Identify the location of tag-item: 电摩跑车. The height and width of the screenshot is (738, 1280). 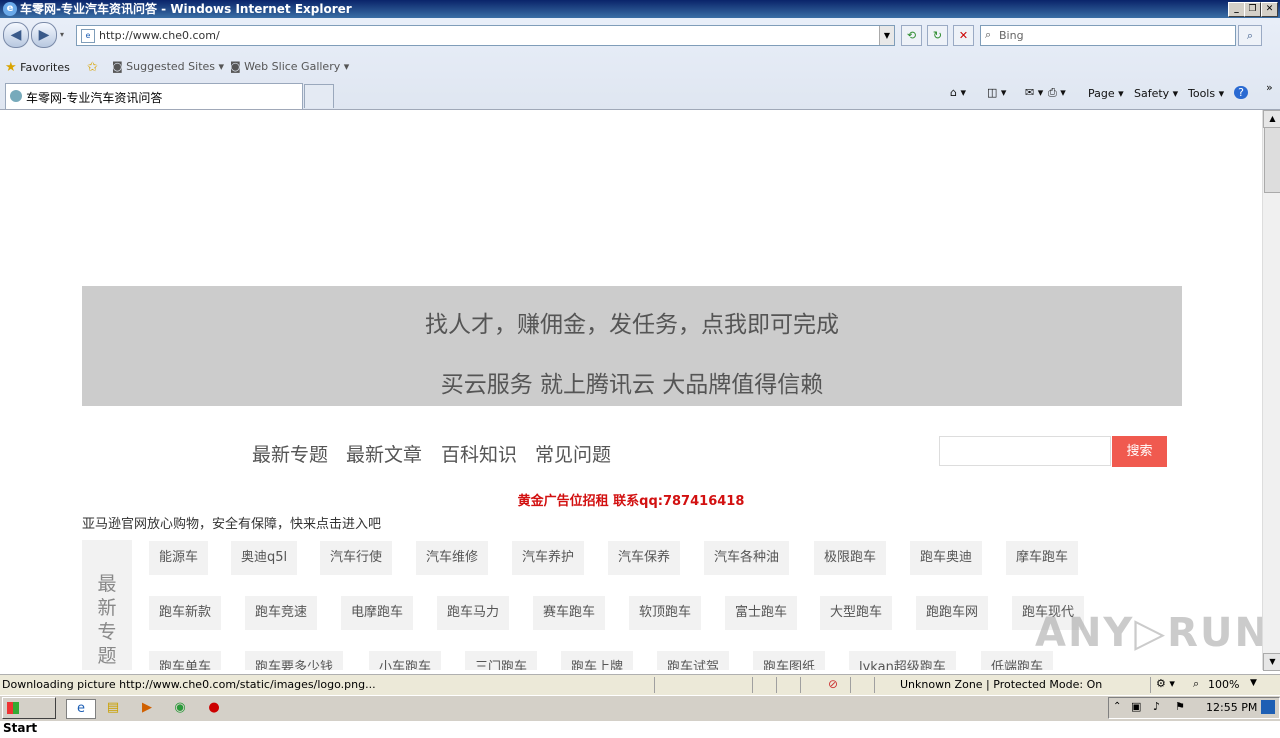
(377, 613).